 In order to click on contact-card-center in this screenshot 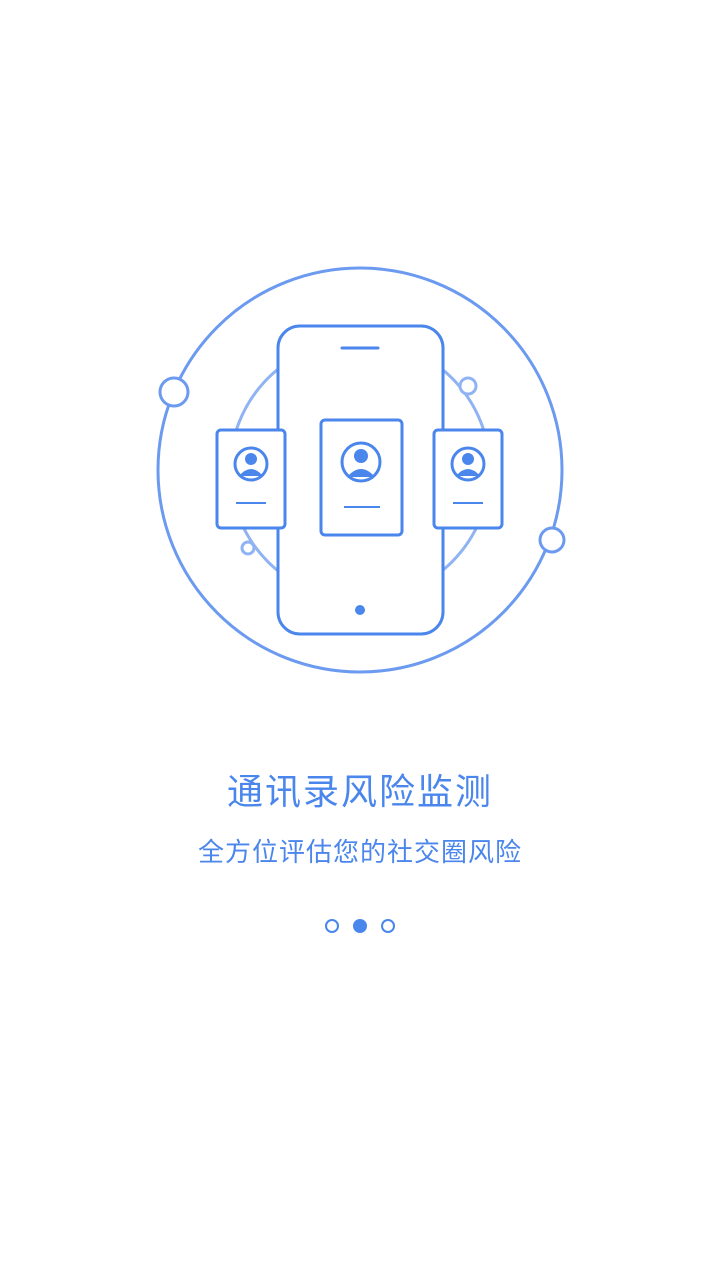, I will do `click(361, 477)`.